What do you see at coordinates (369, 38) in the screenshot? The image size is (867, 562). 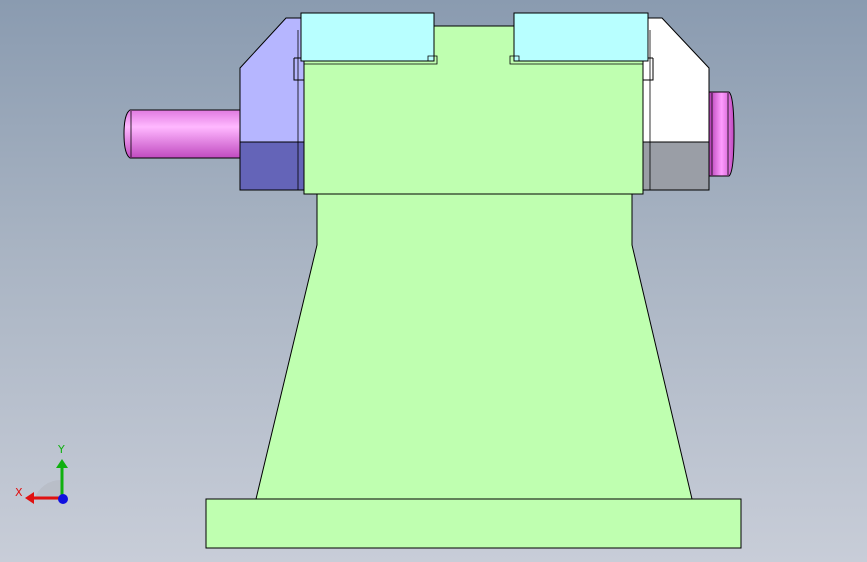 I see `left-clamp-top` at bounding box center [369, 38].